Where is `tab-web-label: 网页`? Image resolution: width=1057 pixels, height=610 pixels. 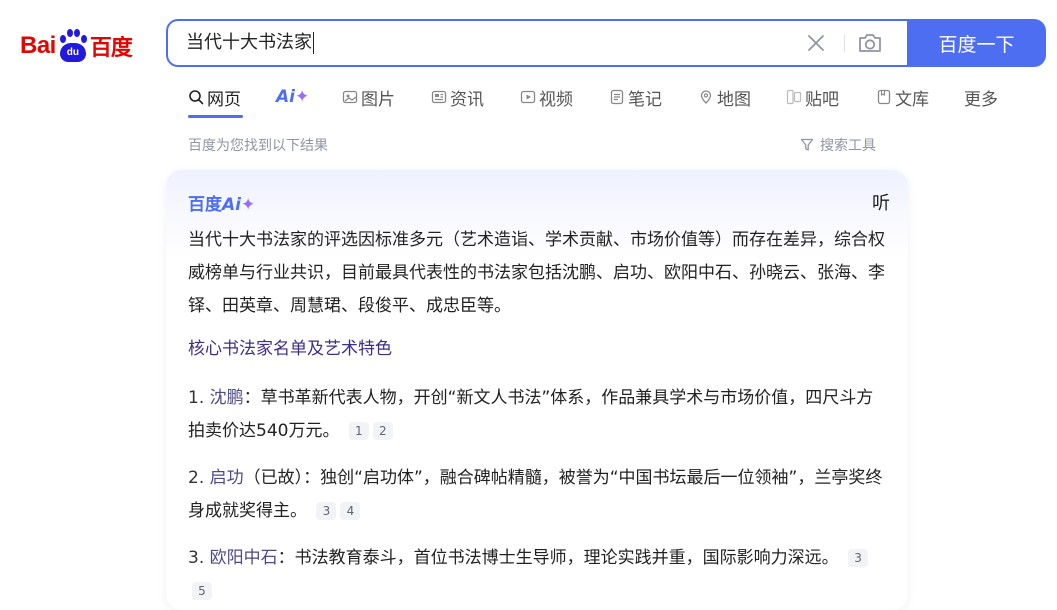 tab-web-label: 网页 is located at coordinates (224, 99).